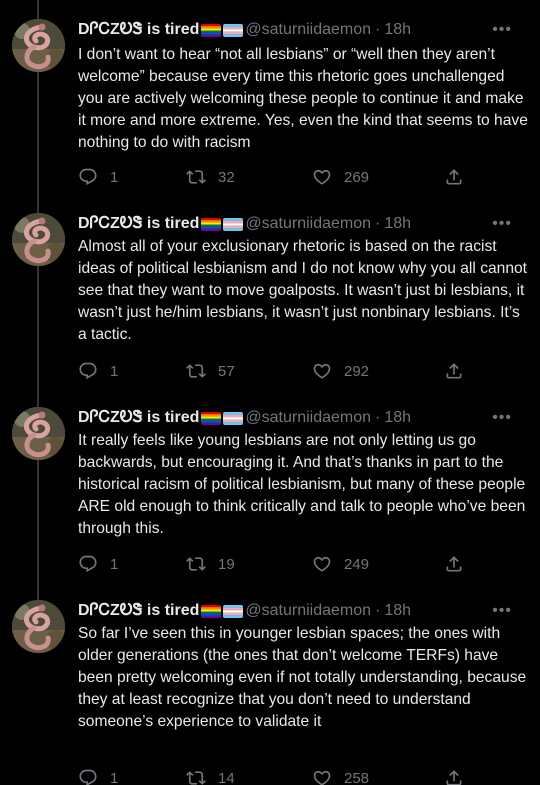 This screenshot has width=540, height=785. Describe the element at coordinates (210, 177) in the screenshot. I see `retweet-button: 32` at that location.